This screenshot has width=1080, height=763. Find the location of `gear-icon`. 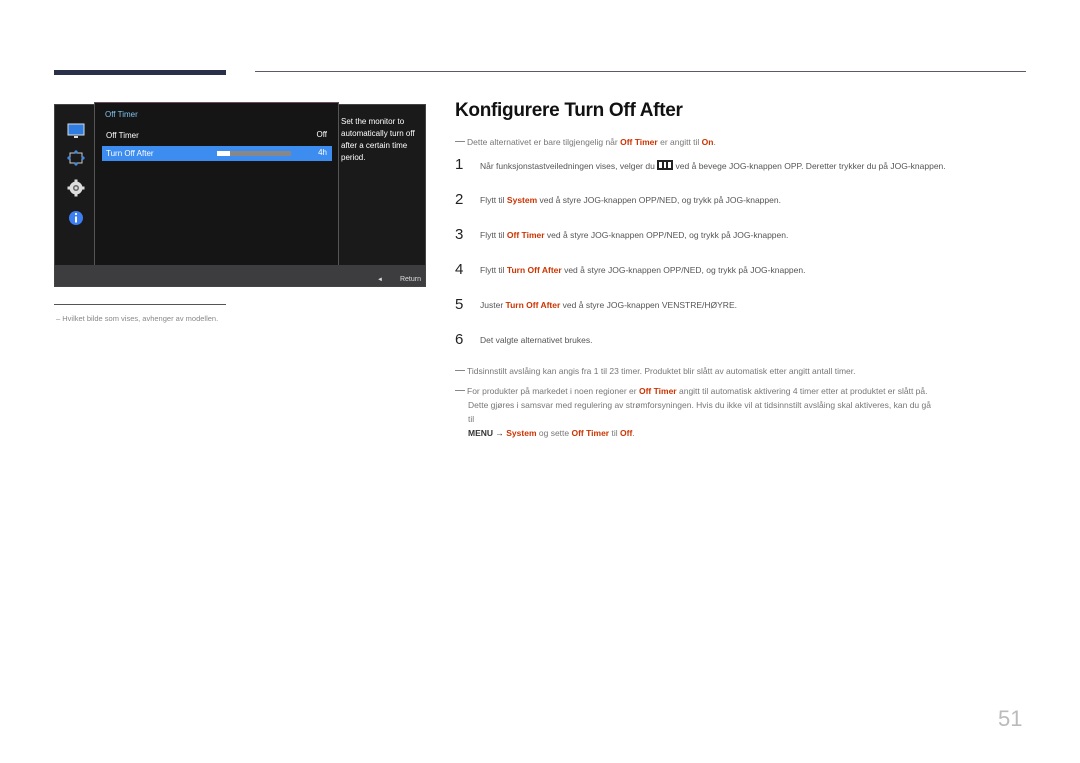

gear-icon is located at coordinates (76, 188).